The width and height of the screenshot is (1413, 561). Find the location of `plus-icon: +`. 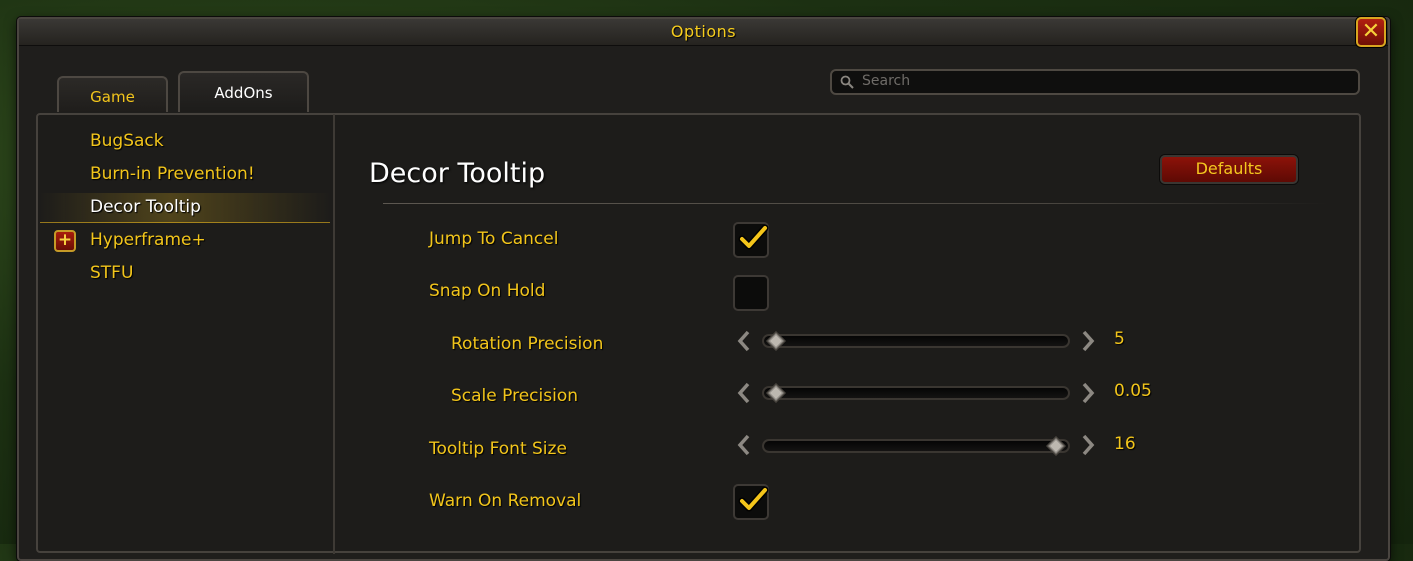

plus-icon: + is located at coordinates (65, 240).